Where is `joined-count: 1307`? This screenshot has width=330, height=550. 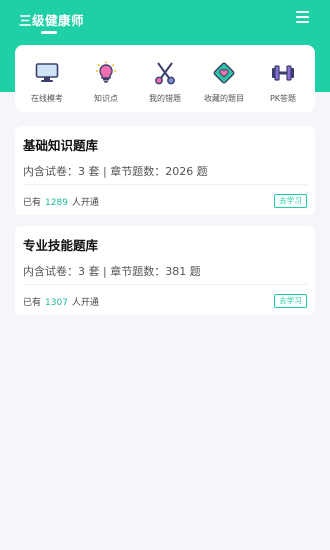 joined-count: 1307 is located at coordinates (56, 303).